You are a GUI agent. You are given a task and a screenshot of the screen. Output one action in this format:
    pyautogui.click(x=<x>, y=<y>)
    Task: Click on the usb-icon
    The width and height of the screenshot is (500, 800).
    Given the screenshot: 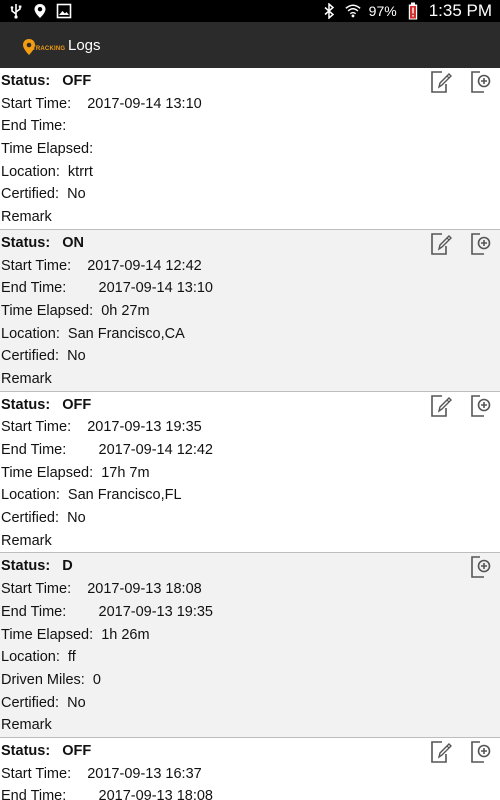 What is the action you would take?
    pyautogui.click(x=16, y=11)
    